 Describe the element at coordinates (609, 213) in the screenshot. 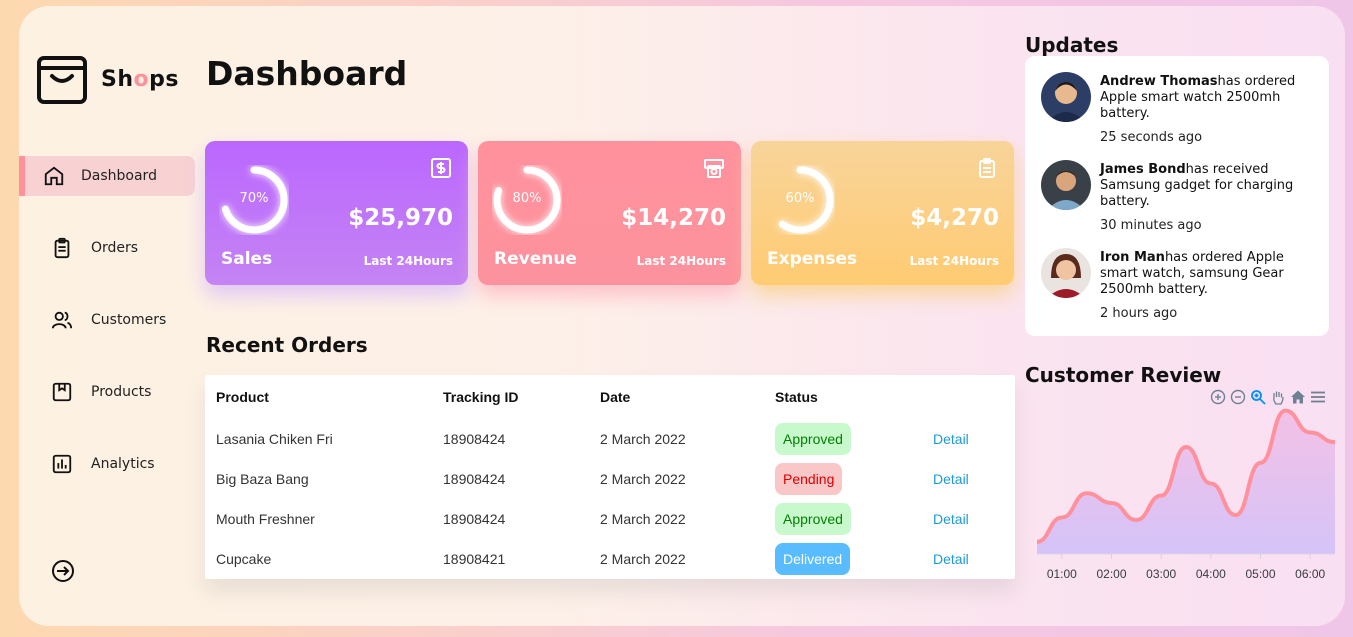

I see `revenue-card: 80% Revenue $14,270 Last 24Hours` at that location.